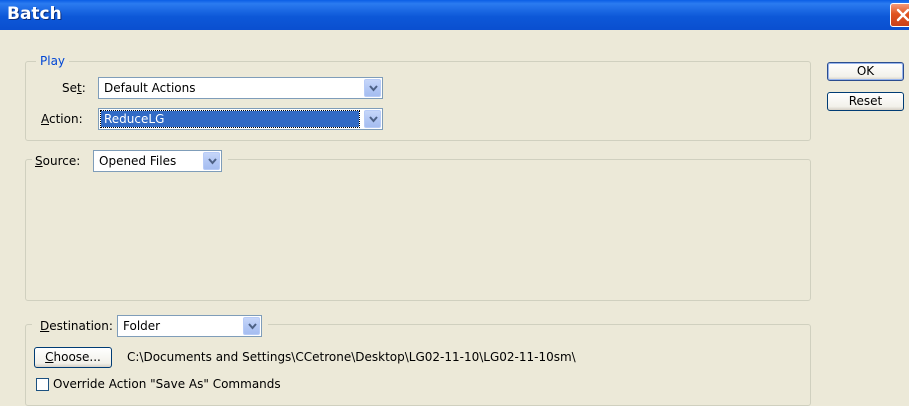 This screenshot has height=406, width=909. I want to click on reset-button: Reset, so click(865, 101).